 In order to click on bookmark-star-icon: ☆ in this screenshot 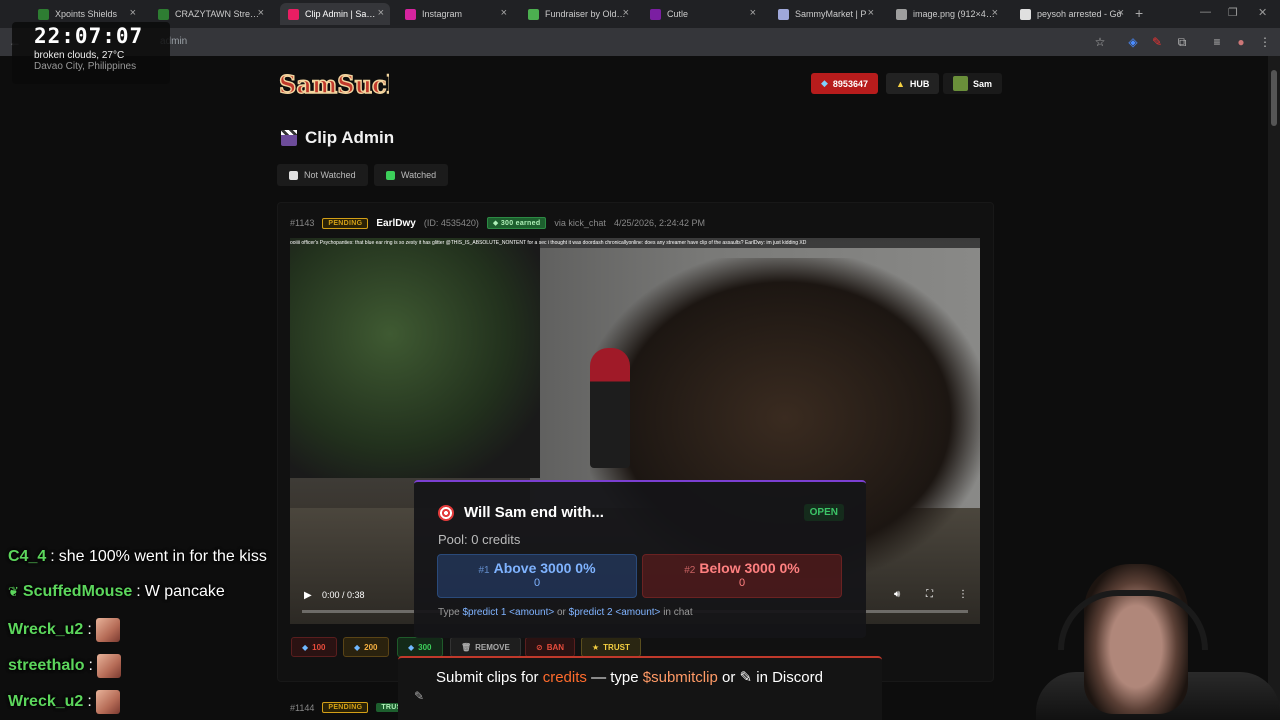, I will do `click(1100, 42)`.